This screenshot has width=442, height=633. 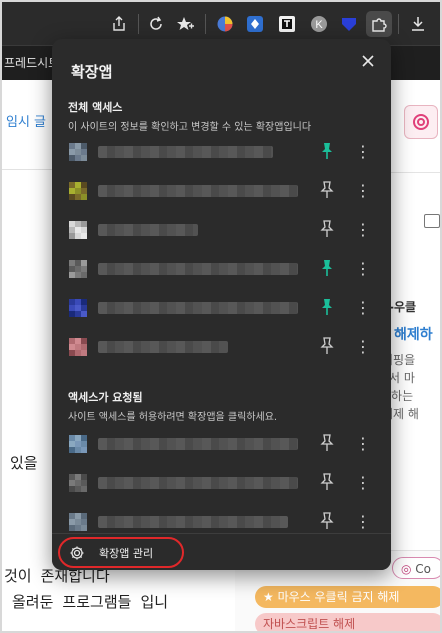 I want to click on tag-pill-co: ◎ Co, so click(x=416, y=568).